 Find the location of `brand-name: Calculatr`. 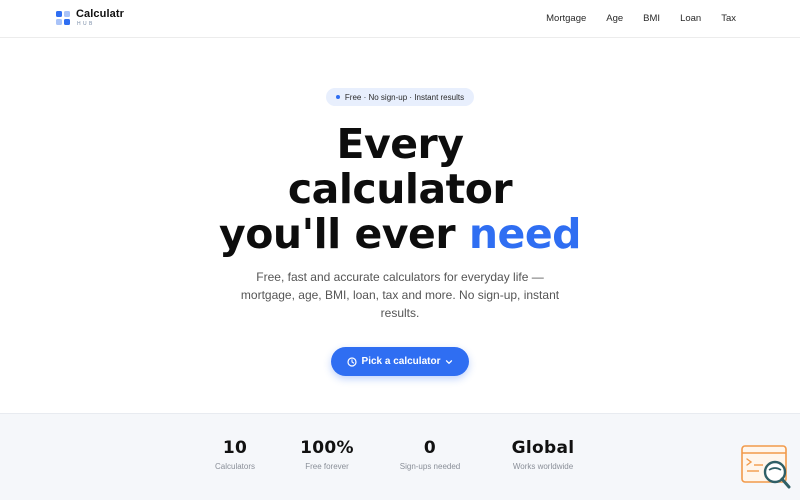

brand-name: Calculatr is located at coordinates (100, 14).